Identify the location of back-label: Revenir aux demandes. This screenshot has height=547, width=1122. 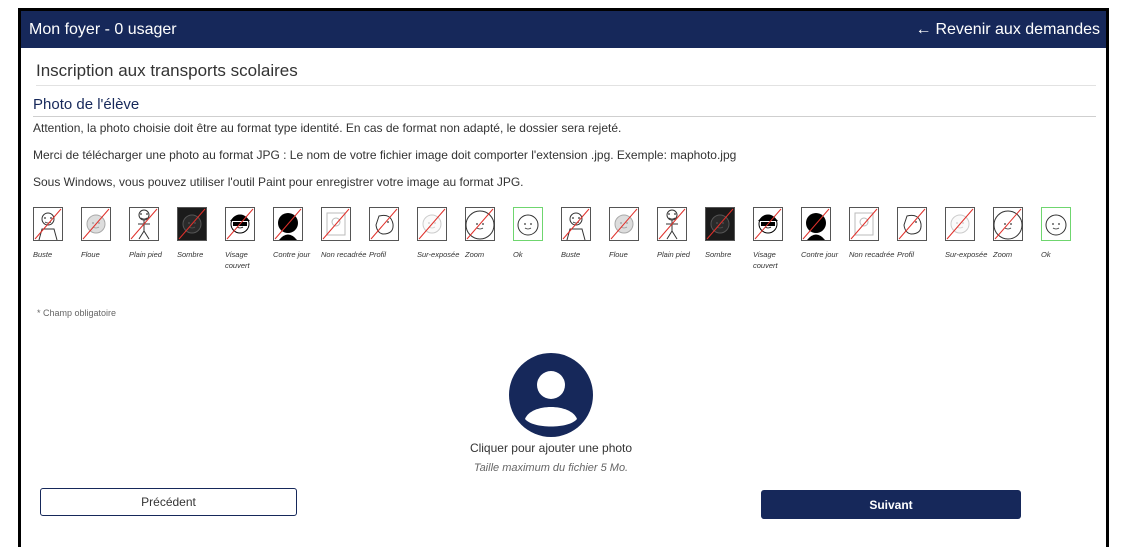
(1017, 29).